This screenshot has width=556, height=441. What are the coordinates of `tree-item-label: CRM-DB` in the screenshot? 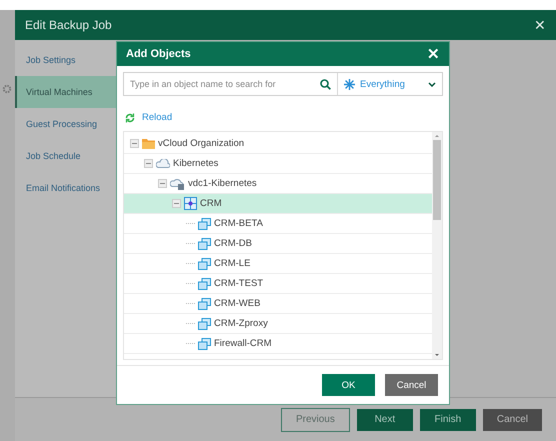 It's located at (233, 243).